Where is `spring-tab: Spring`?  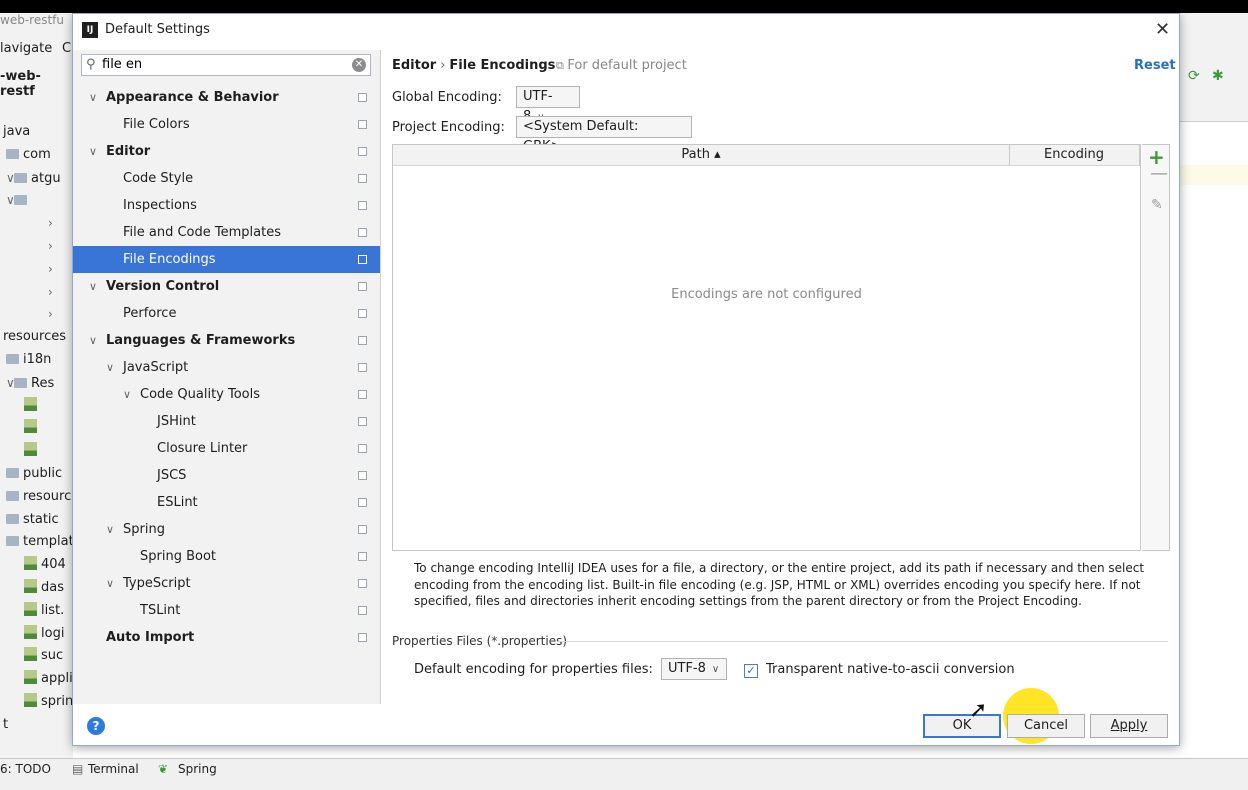 spring-tab: Spring is located at coordinates (197, 769).